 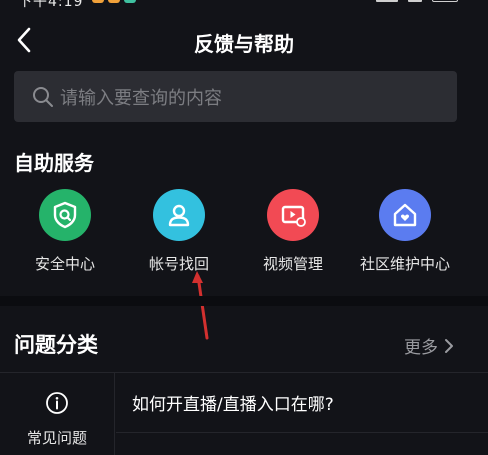 I want to click on shield-search-icon, so click(x=65, y=215).